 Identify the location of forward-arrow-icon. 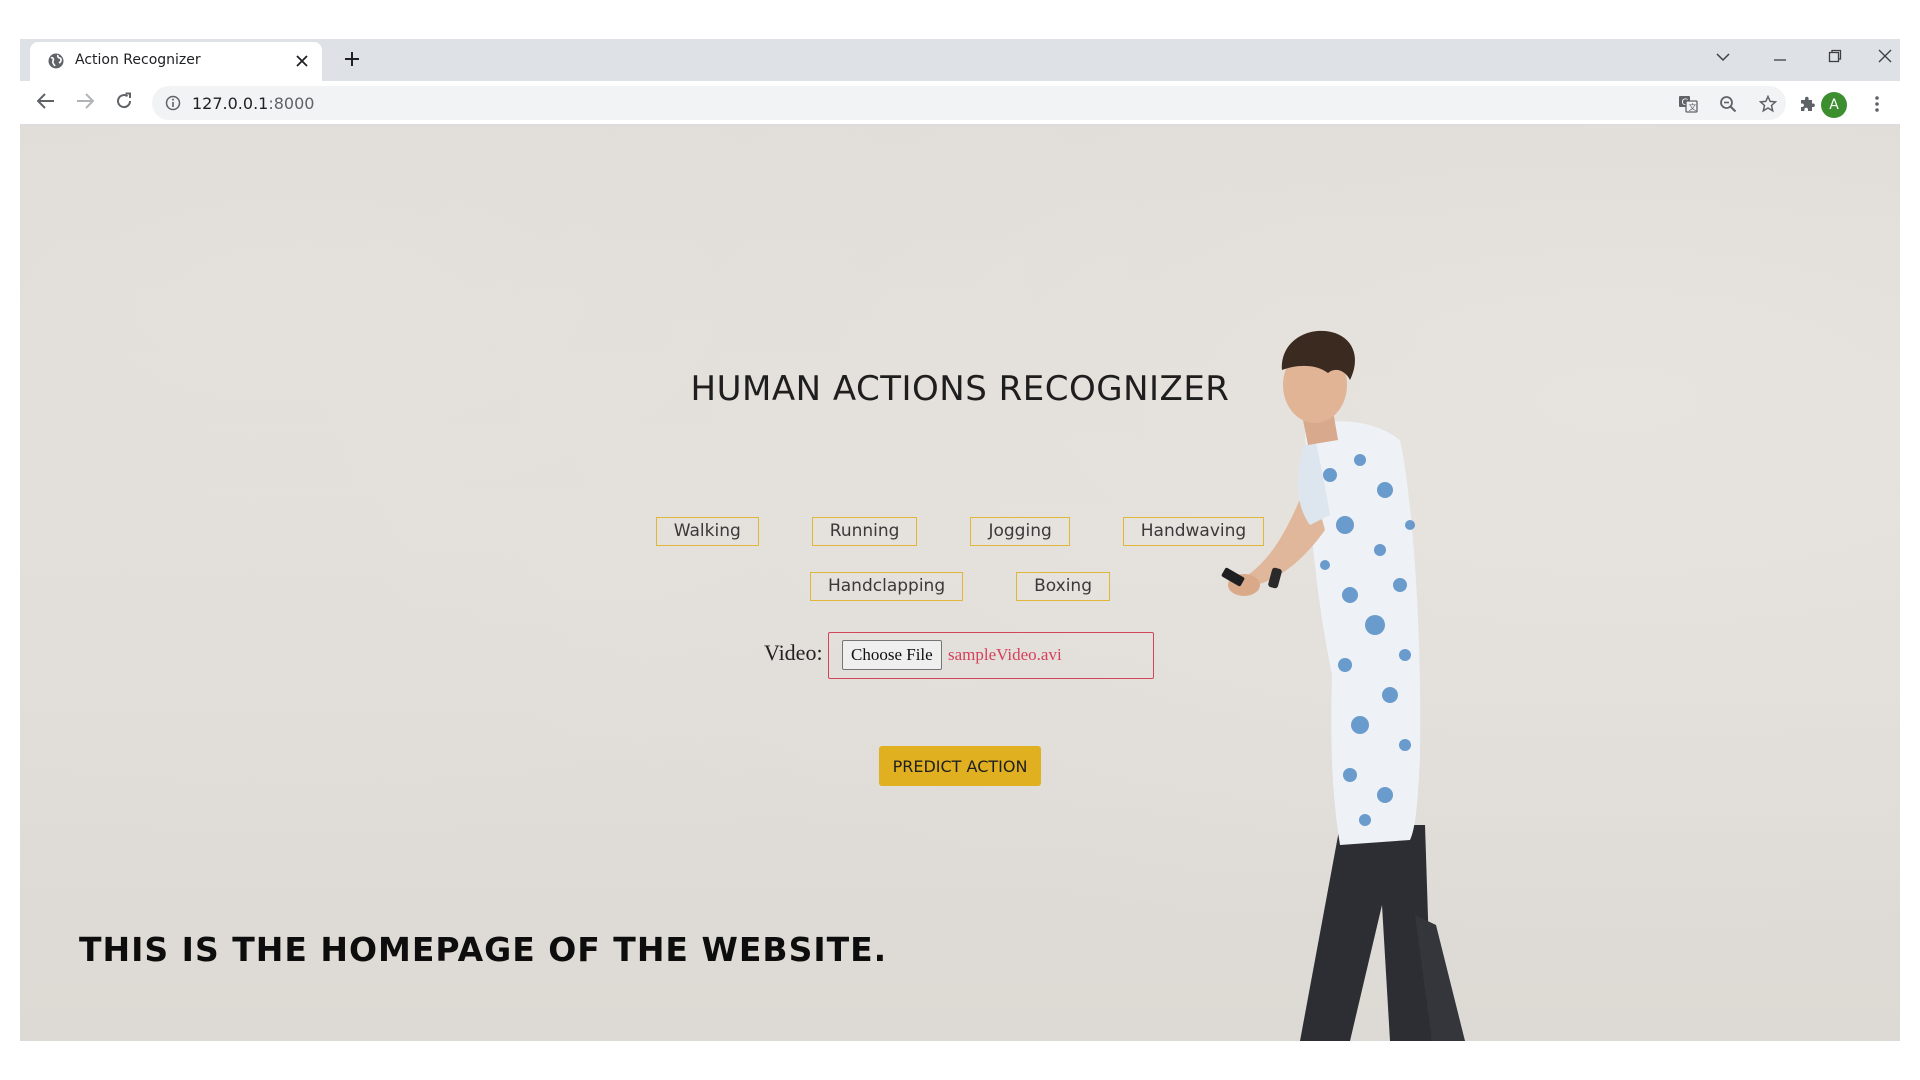
(85, 103).